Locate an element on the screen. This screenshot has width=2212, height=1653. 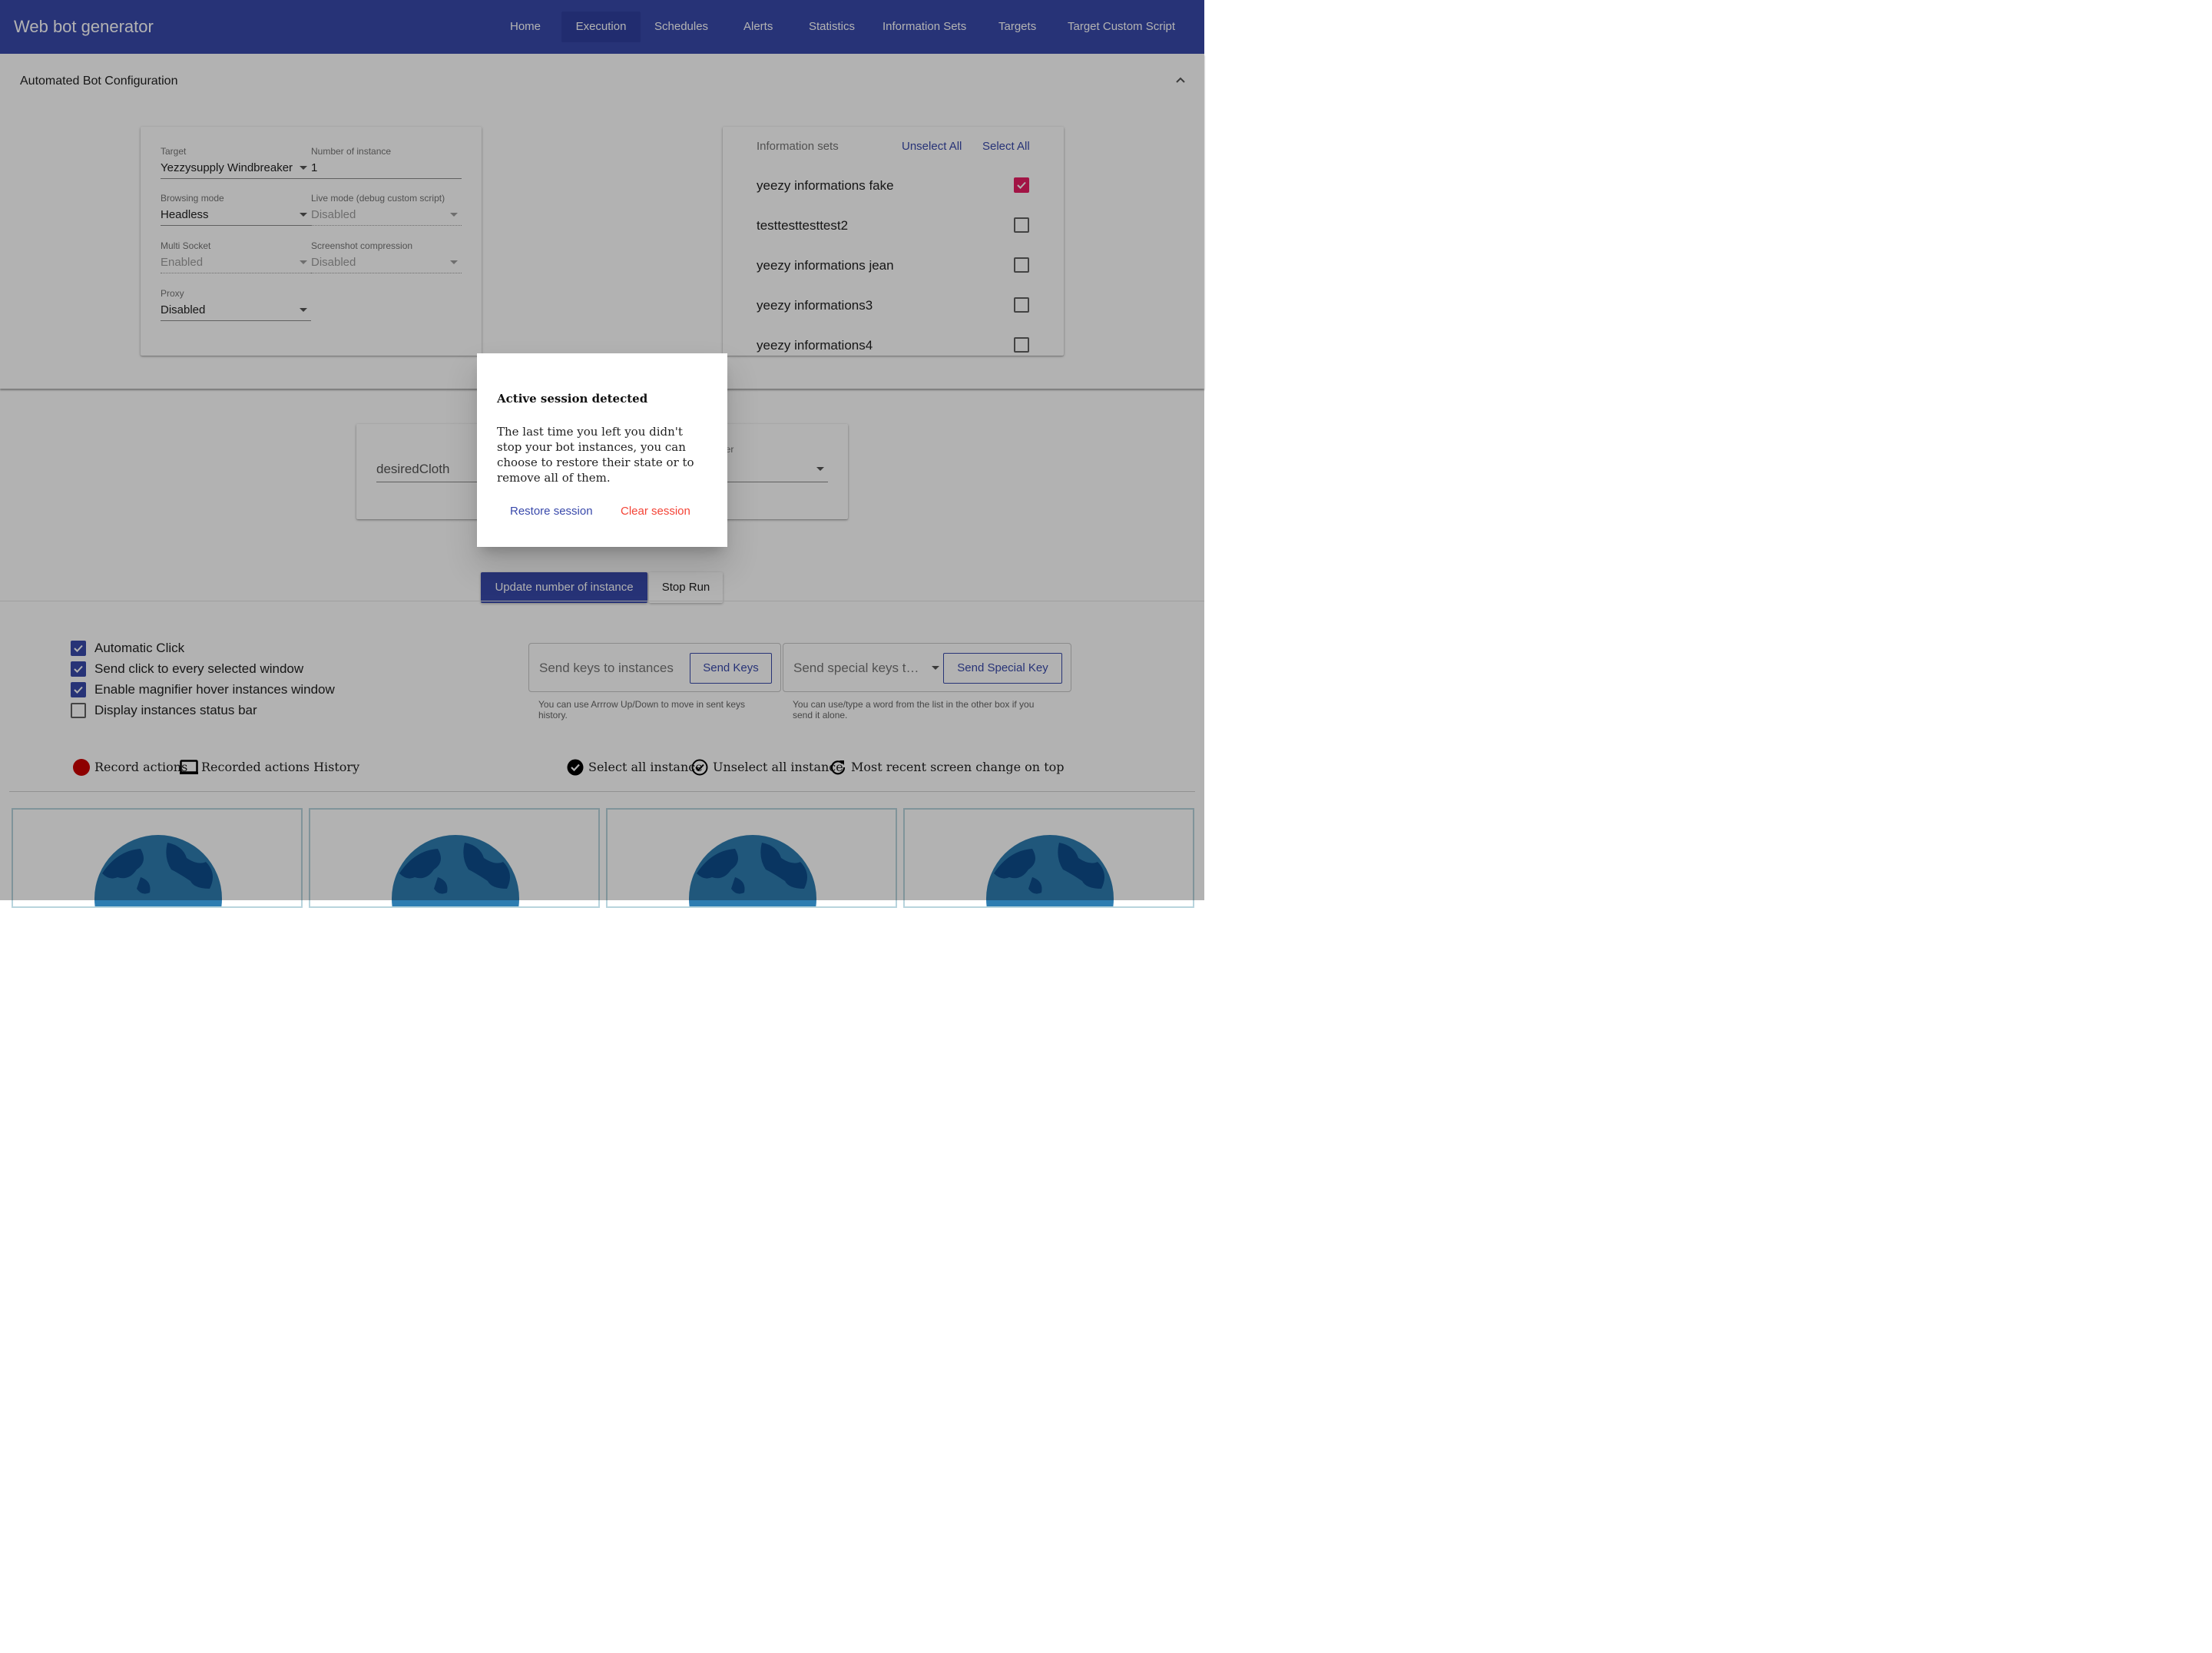
restore-session-button: Restore session is located at coordinates (551, 511).